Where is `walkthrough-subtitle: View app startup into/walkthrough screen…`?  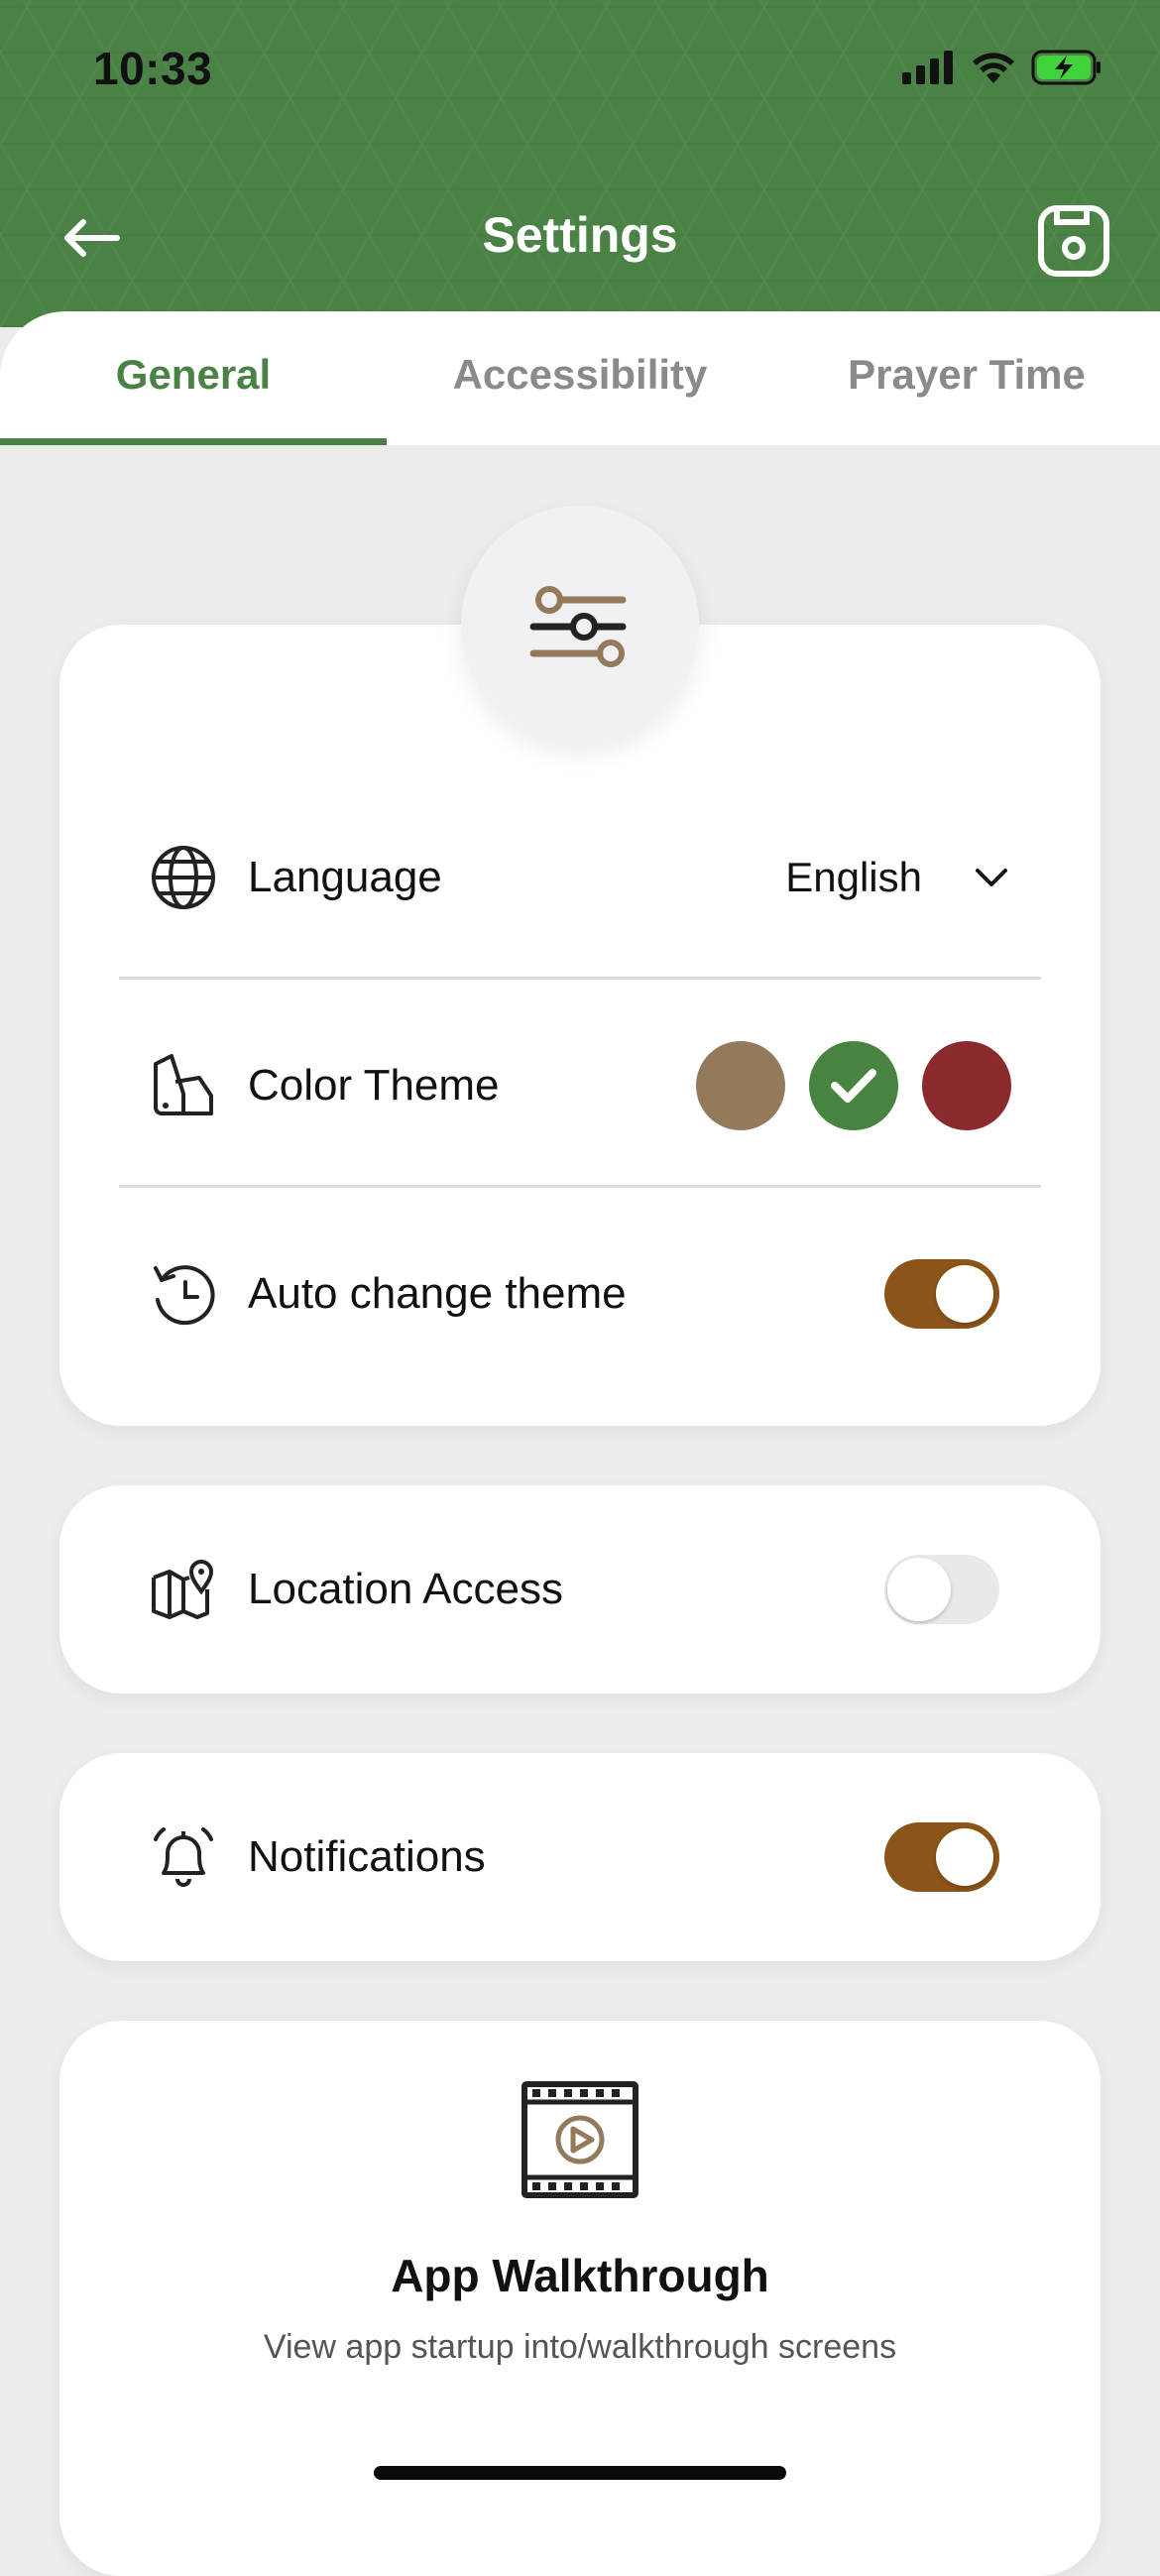
walkthrough-subtitle: View app startup into/walkthrough screen… is located at coordinates (580, 2347).